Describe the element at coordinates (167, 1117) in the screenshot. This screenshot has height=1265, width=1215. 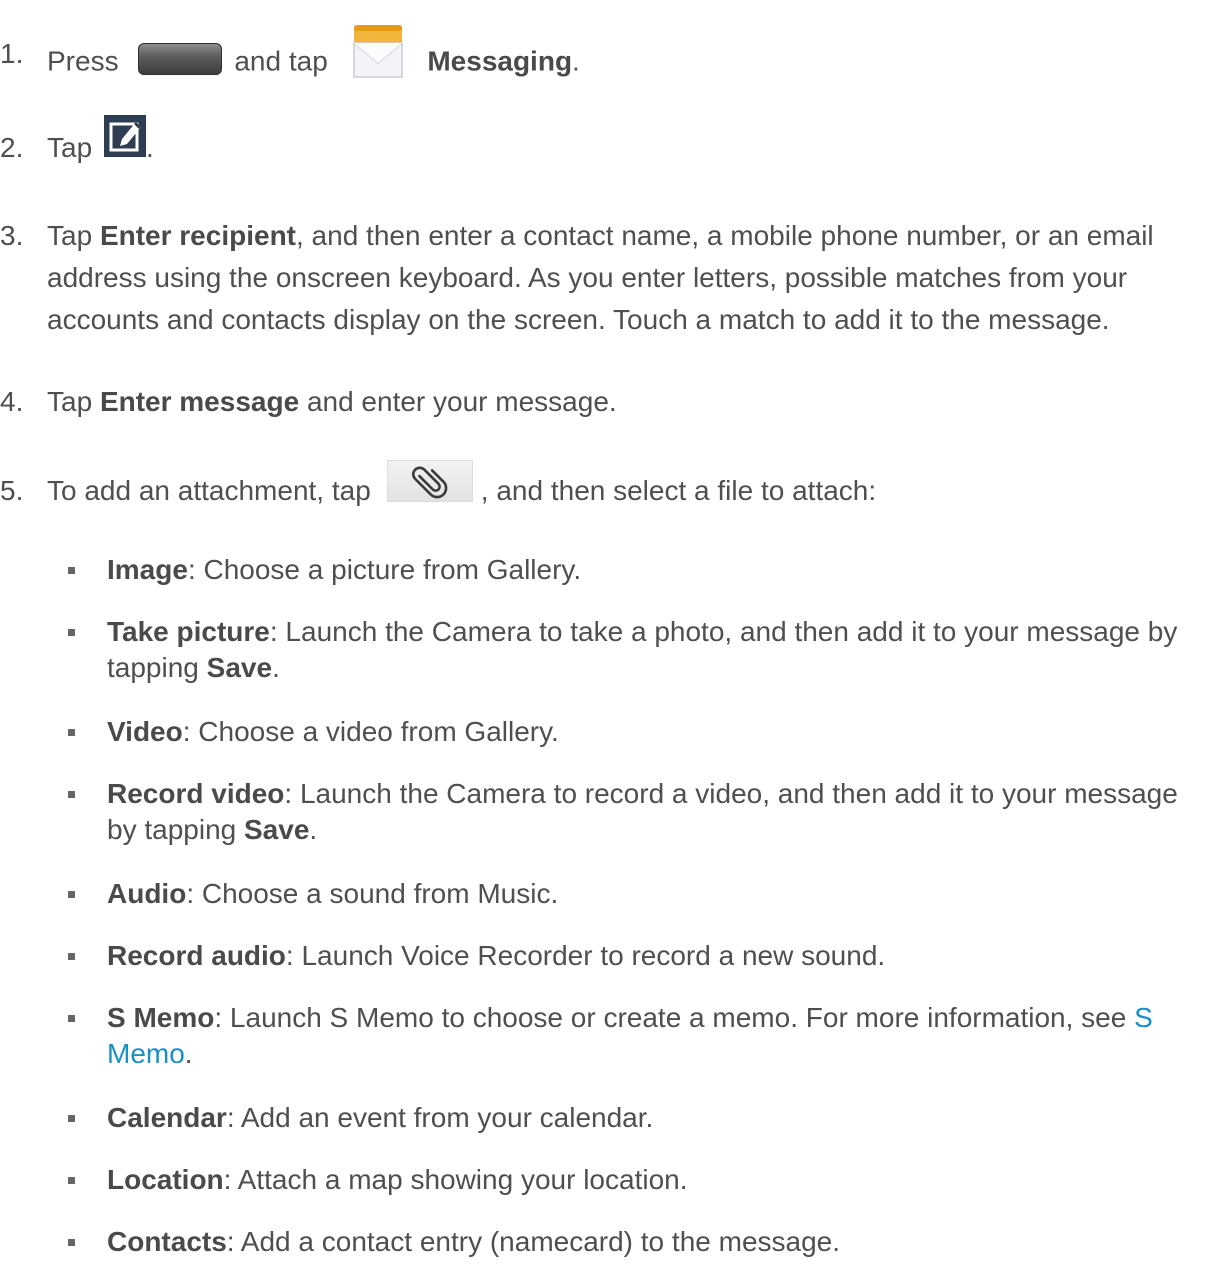
I see `attachment-term: Calendar` at that location.